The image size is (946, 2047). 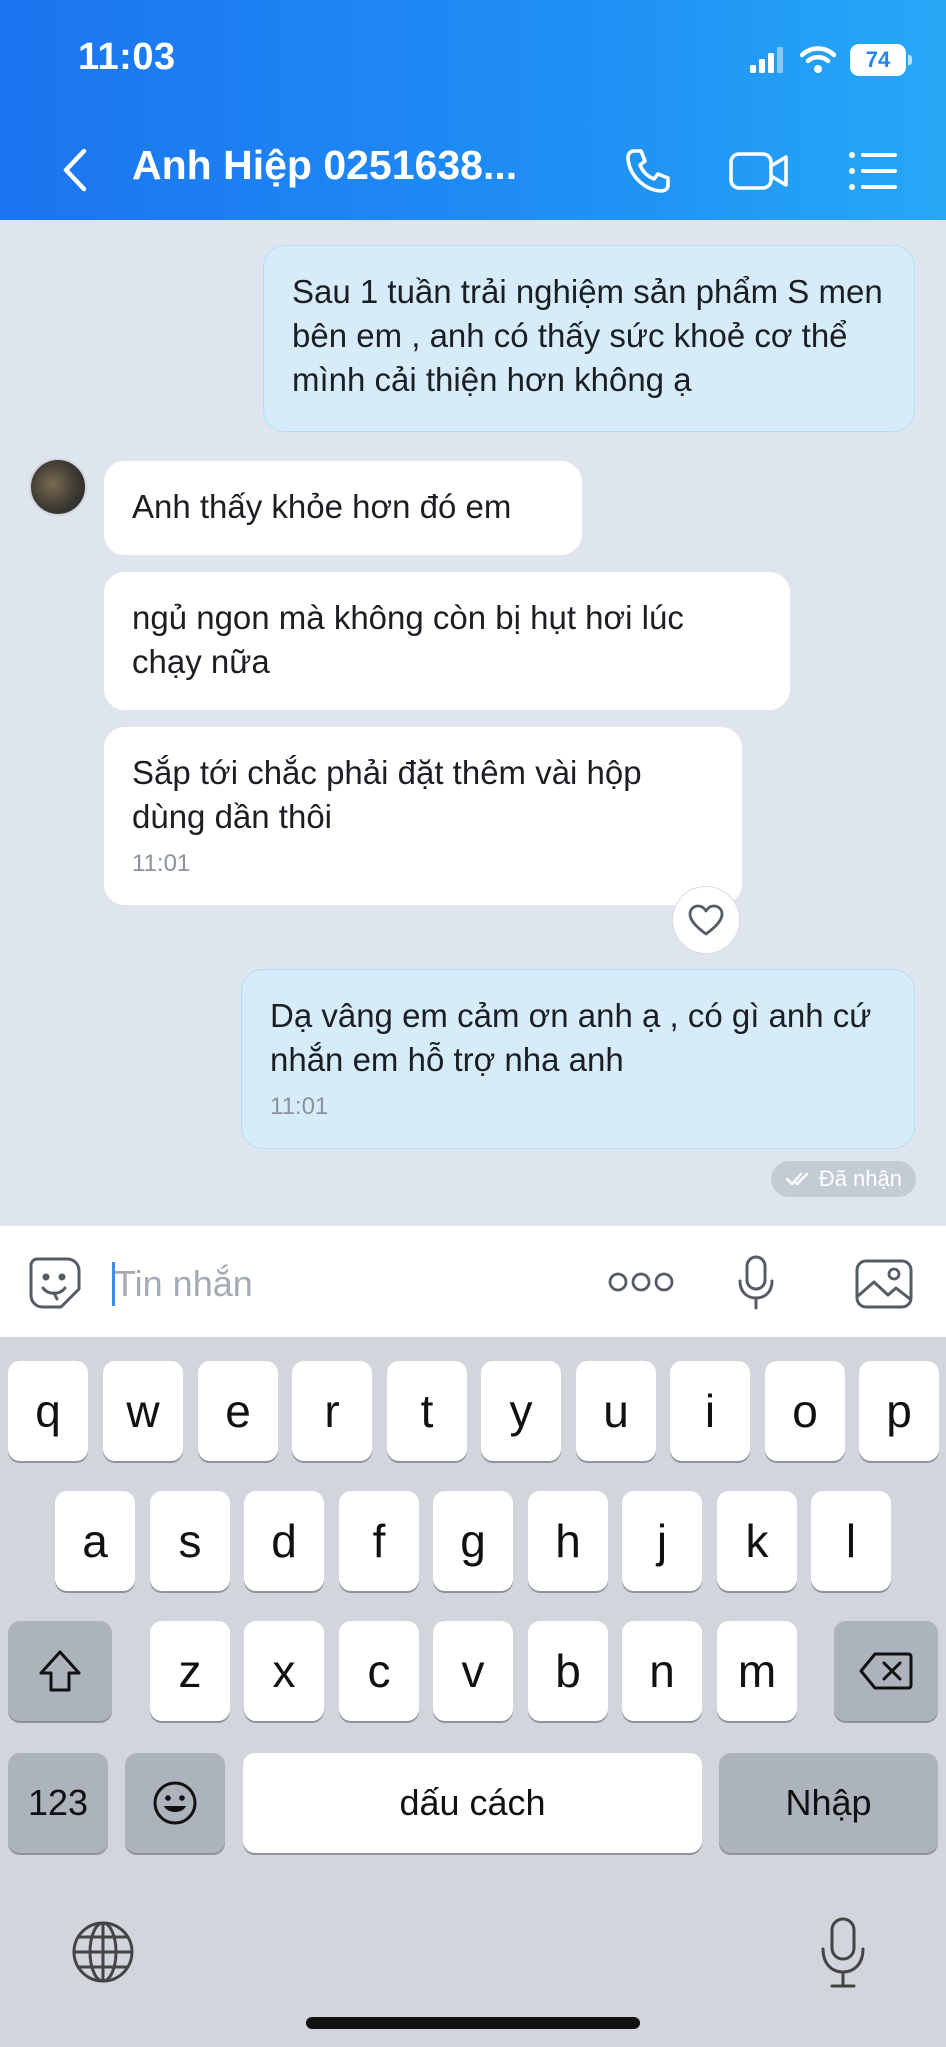 I want to click on status-badge: Đã nhận, so click(x=843, y=1179).